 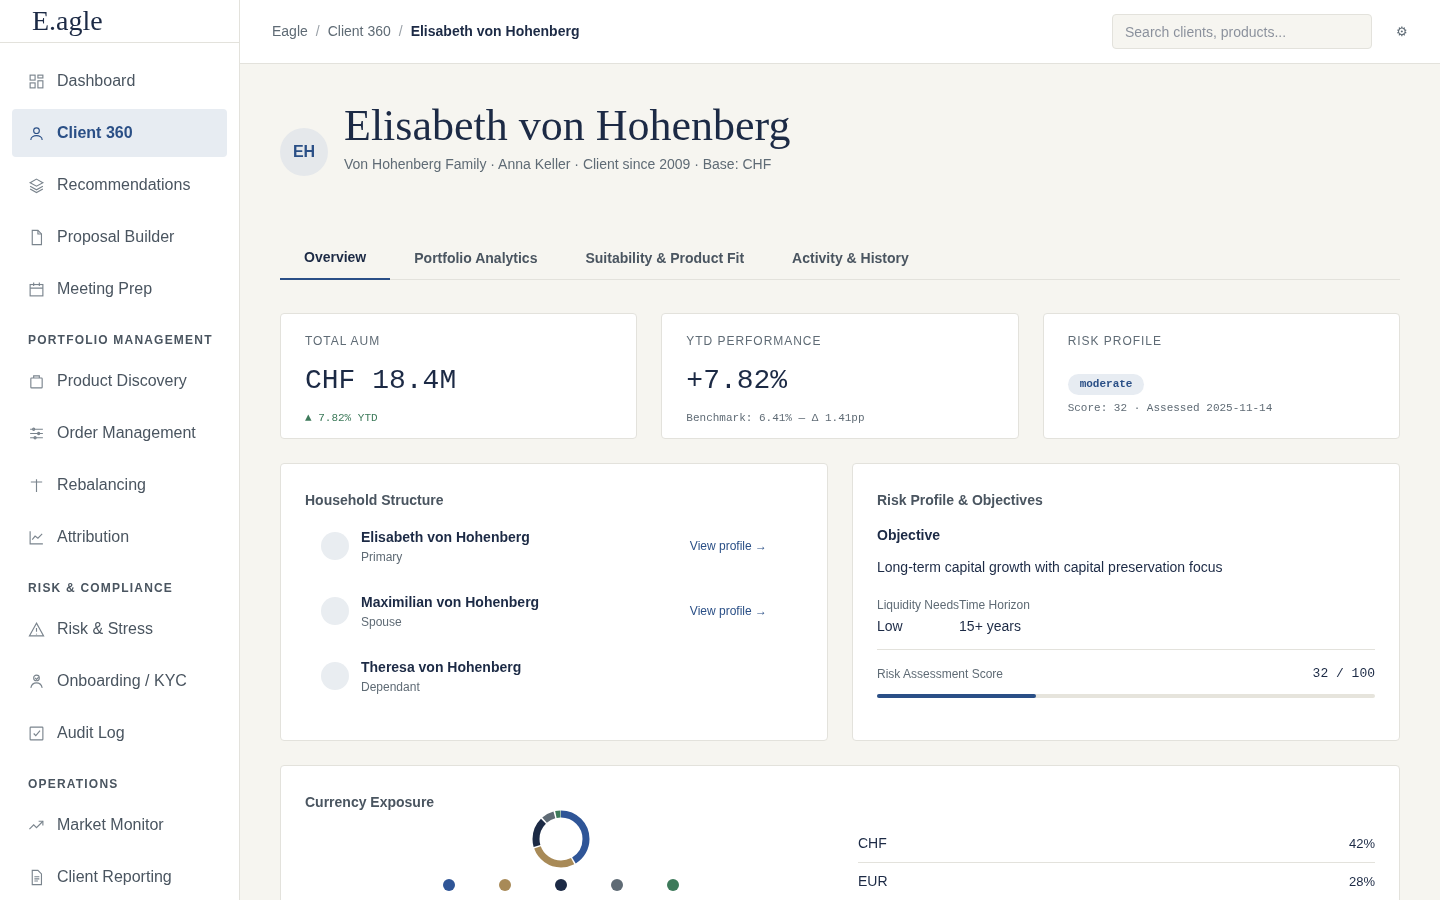 What do you see at coordinates (391, 687) in the screenshot?
I see `member-role: Dependant` at bounding box center [391, 687].